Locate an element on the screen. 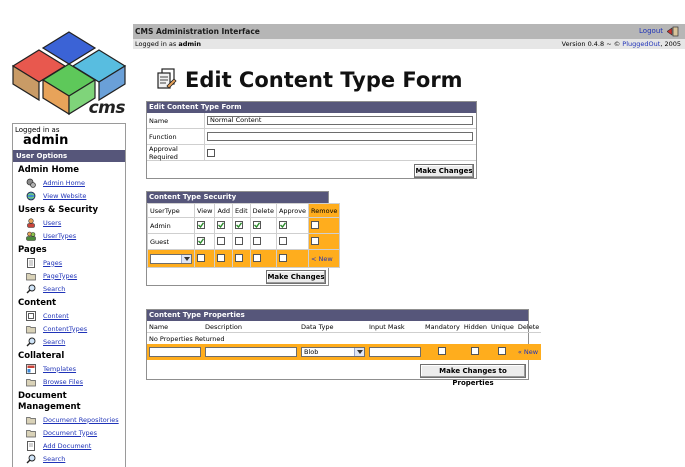 This screenshot has width=685, height=467. sidebar-item-label: Admin Home is located at coordinates (64, 183).